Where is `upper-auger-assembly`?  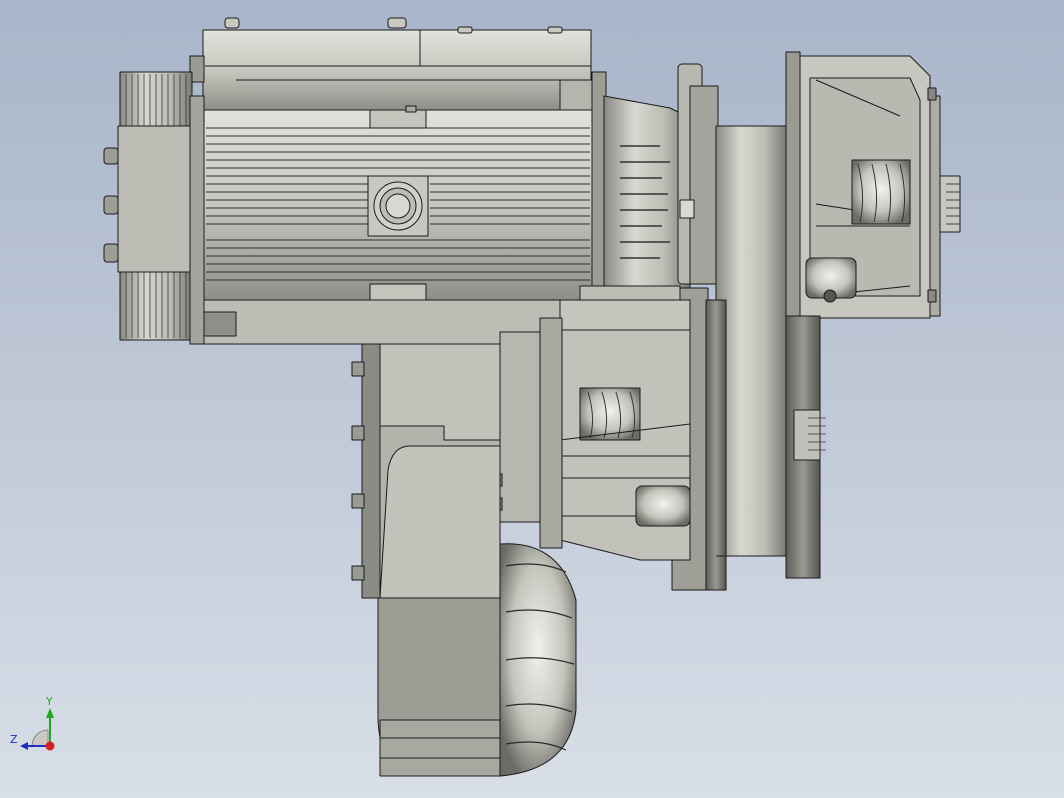 upper-auger-assembly is located at coordinates (873, 185).